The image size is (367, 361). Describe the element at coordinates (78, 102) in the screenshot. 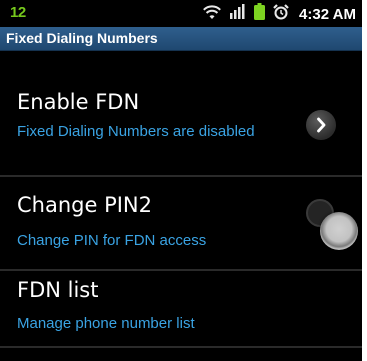

I see `enable-fdn-title: Enable FDN` at that location.